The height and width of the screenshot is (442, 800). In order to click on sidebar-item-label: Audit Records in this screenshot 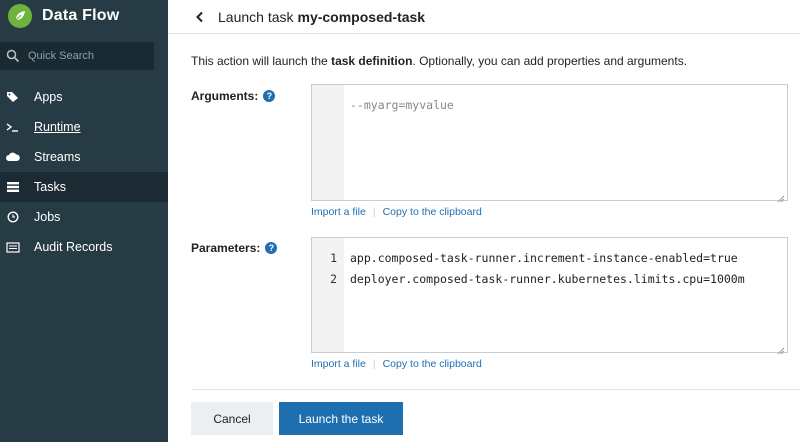, I will do `click(73, 247)`.